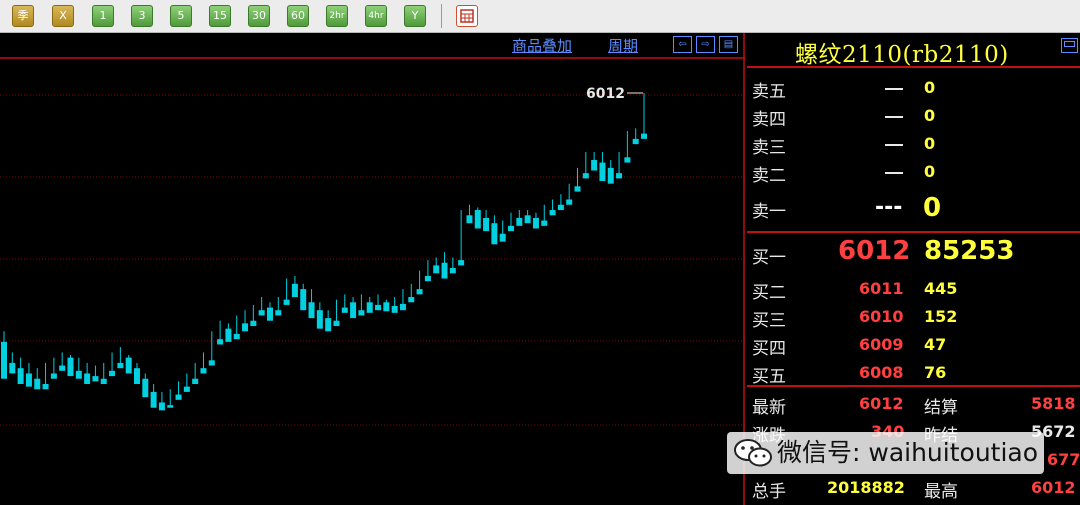 The width and height of the screenshot is (1080, 505). I want to click on sell1-volume: 0, so click(932, 208).